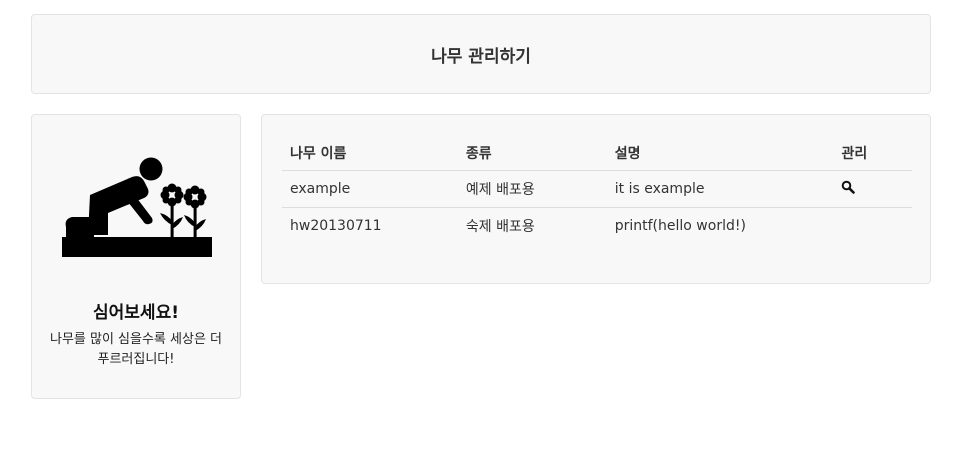 The width and height of the screenshot is (980, 450). I want to click on table-header-row: 나무 이름 종류 설명 관리, so click(597, 153).